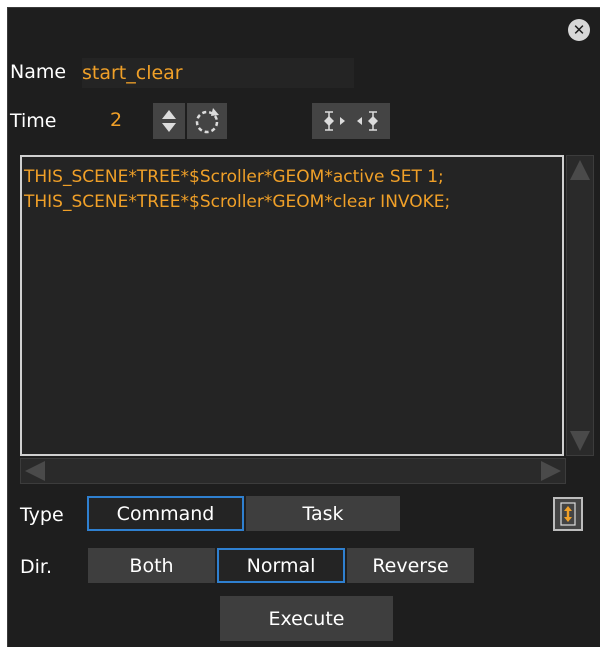 This screenshot has width=600, height=647. What do you see at coordinates (568, 514) in the screenshot?
I see `swap-order-icon` at bounding box center [568, 514].